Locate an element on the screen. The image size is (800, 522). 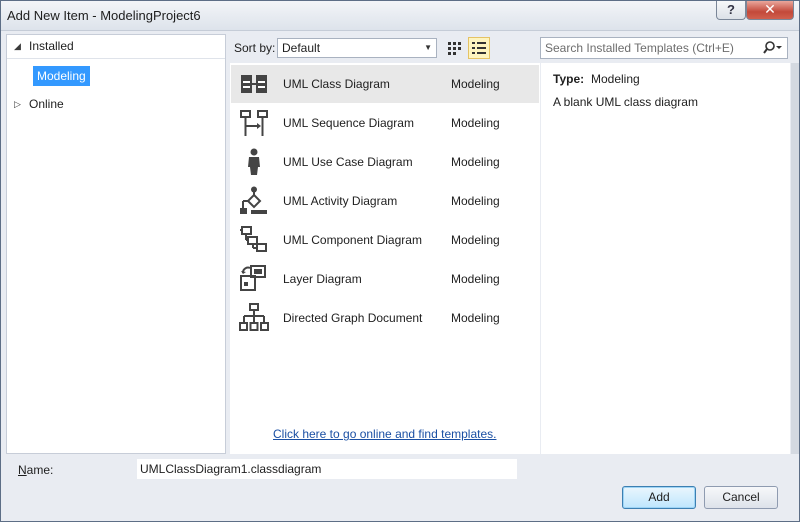
title-bar: Add New Item - ModelingProject6 ? ✕ is located at coordinates (400, 16).